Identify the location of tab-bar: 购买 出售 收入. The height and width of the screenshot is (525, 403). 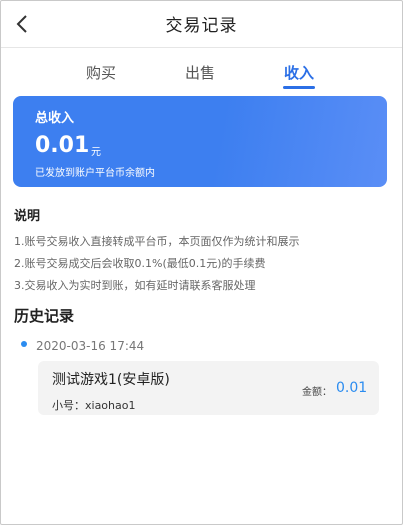
(201, 75).